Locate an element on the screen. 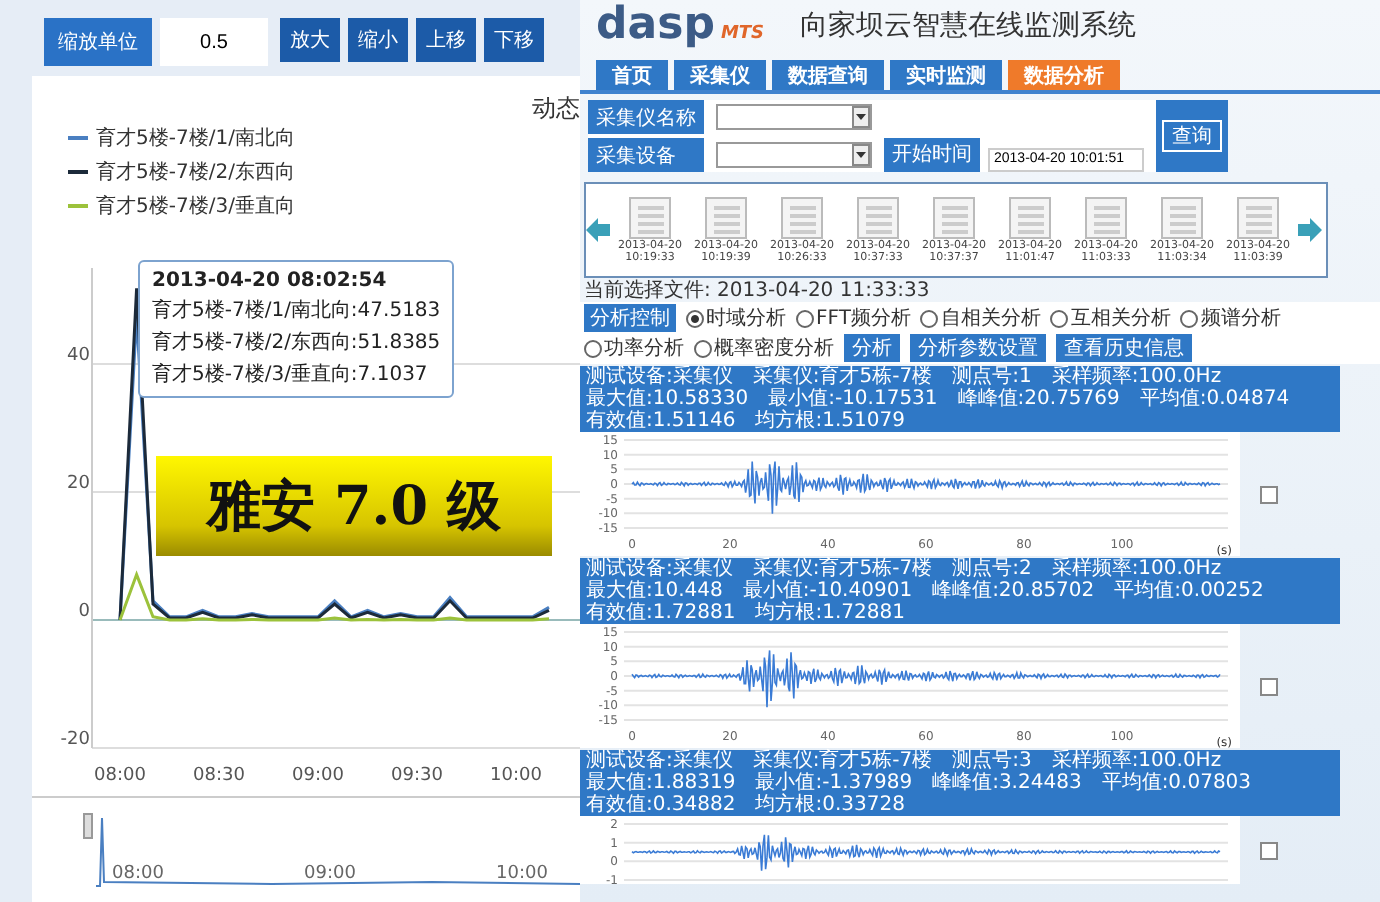  tooltip-time: 2013-04-20 08:02:54 is located at coordinates (270, 281).